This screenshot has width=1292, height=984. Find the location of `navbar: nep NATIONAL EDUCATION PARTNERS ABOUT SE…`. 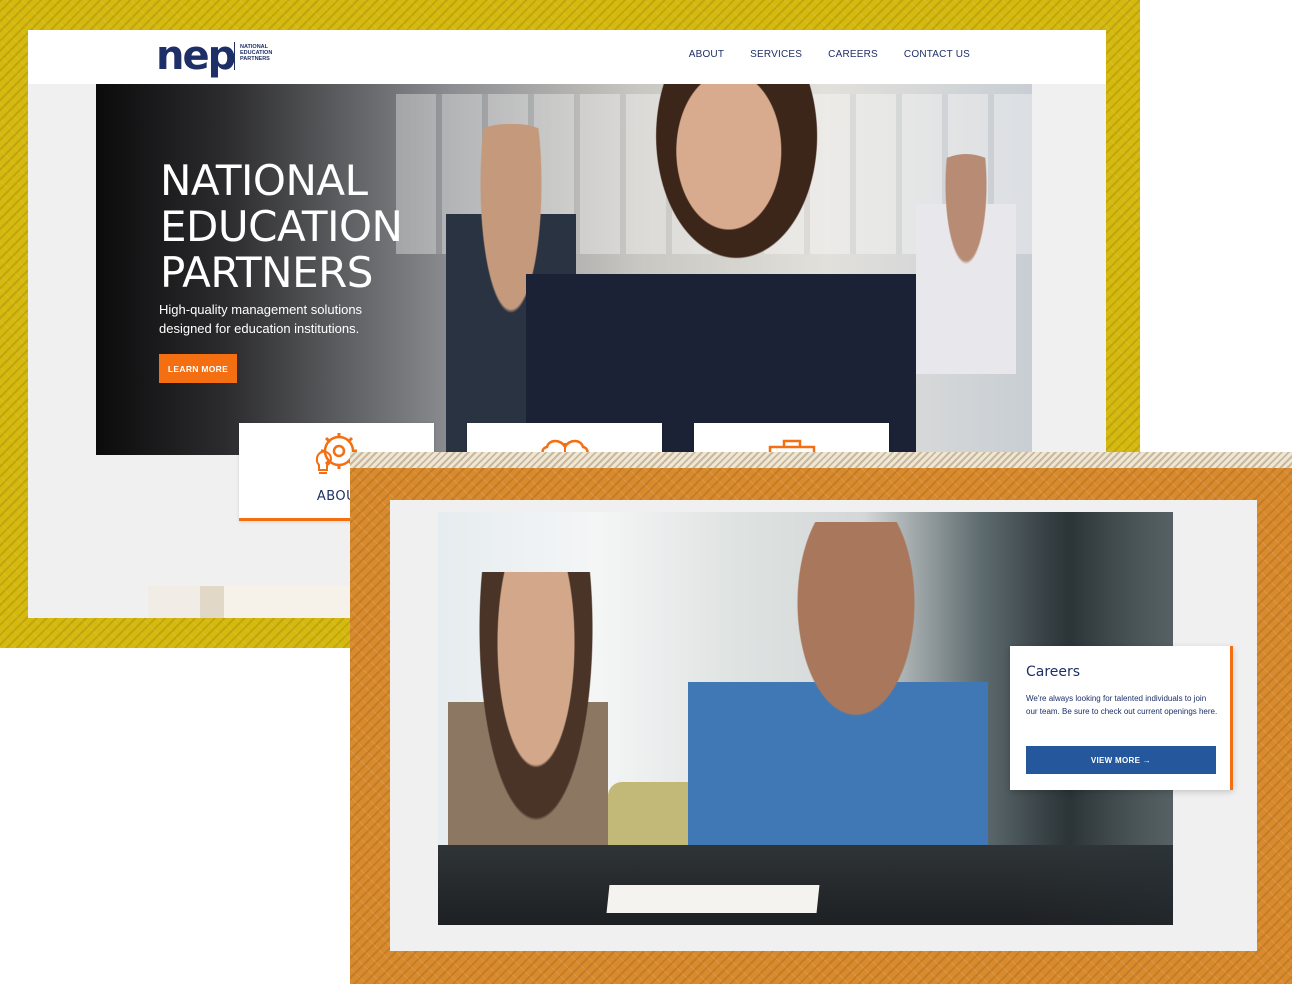

navbar: nep NATIONAL EDUCATION PARTNERS ABOUT SE… is located at coordinates (567, 57).